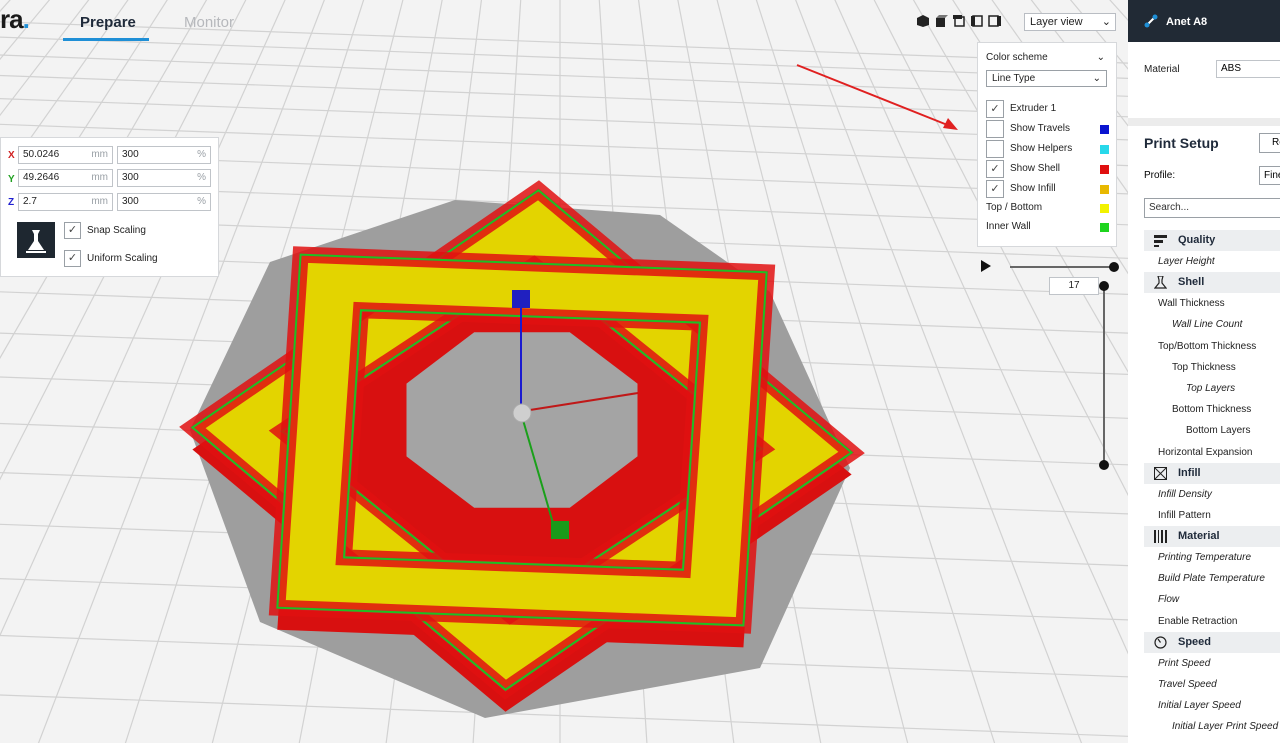 Image resolution: width=1280 pixels, height=743 pixels. Describe the element at coordinates (1212, 684) in the screenshot. I see `setting-travel-speed: Travel Speed` at that location.